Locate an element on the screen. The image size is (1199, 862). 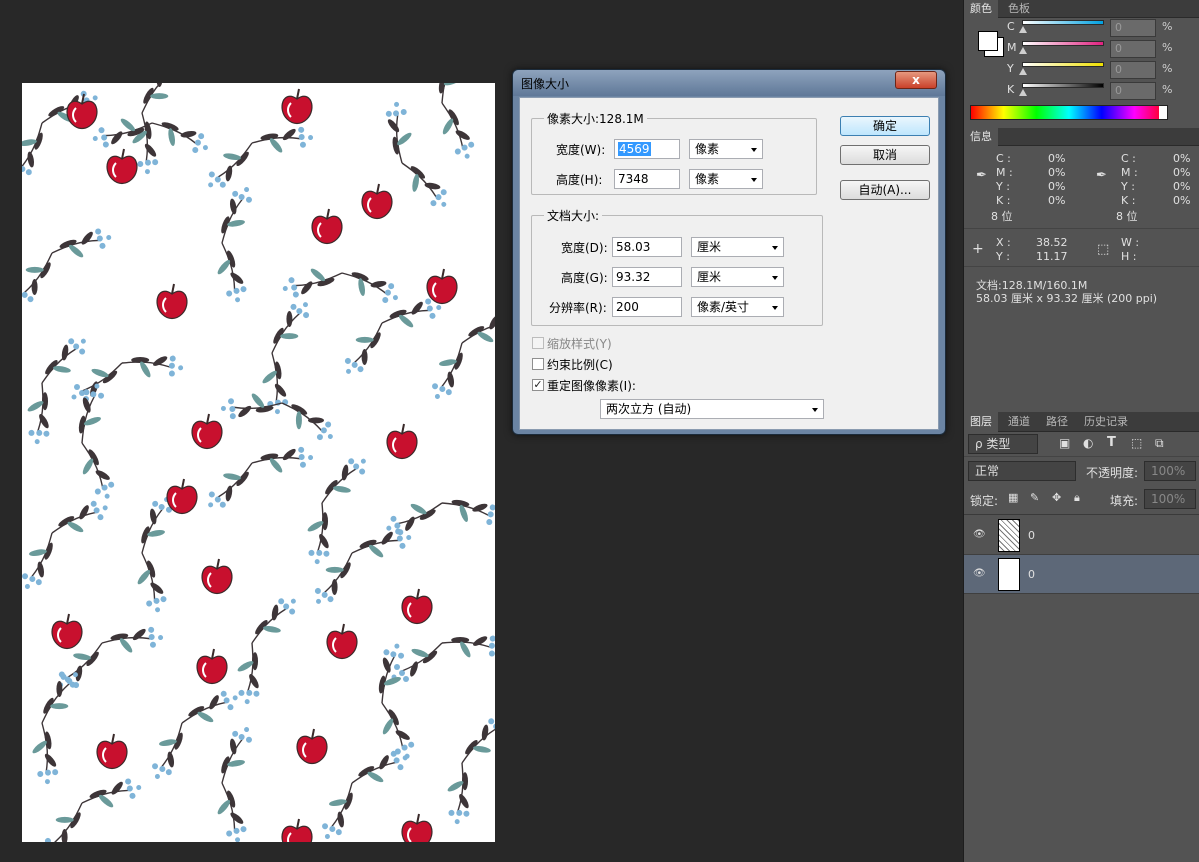
color-ramp is located at coordinates (1069, 112).